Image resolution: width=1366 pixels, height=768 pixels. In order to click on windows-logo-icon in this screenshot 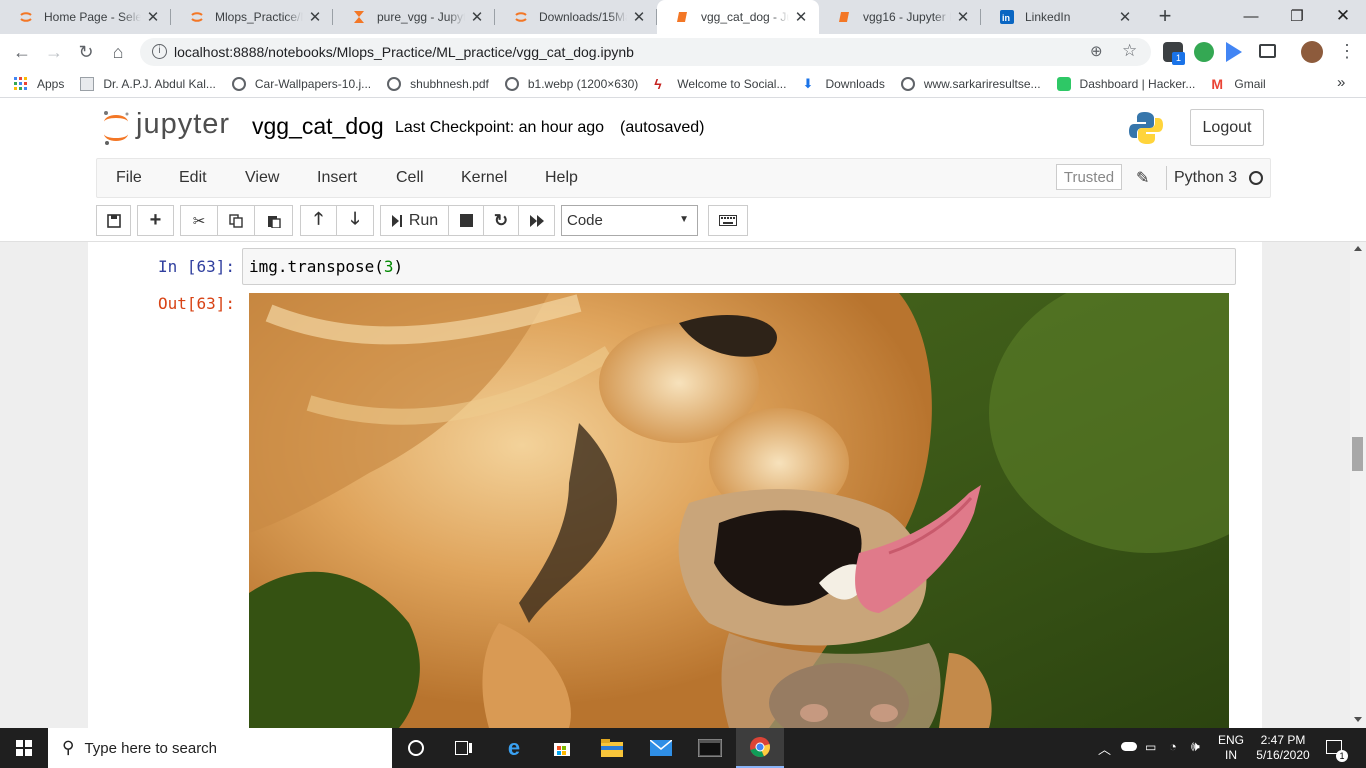, I will do `click(24, 748)`.